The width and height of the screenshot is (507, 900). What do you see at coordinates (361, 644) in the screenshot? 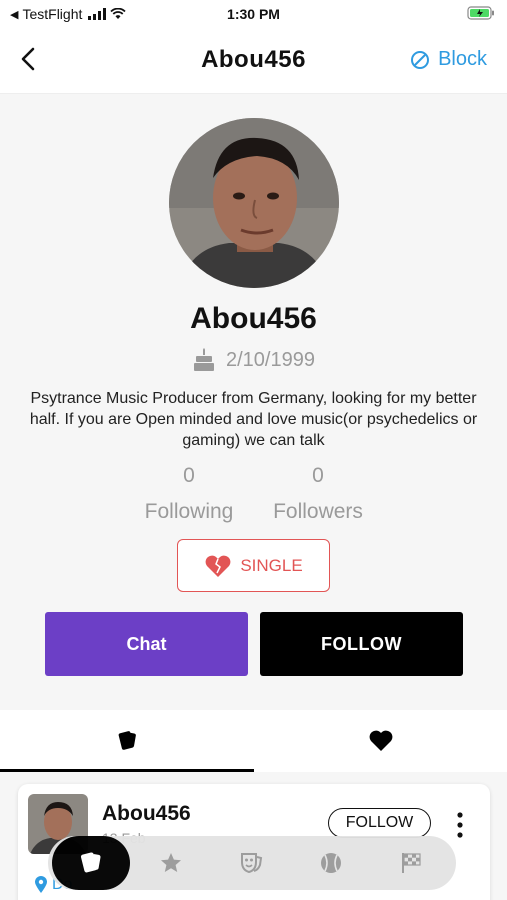
I see `follow-button: FOLLOW` at bounding box center [361, 644].